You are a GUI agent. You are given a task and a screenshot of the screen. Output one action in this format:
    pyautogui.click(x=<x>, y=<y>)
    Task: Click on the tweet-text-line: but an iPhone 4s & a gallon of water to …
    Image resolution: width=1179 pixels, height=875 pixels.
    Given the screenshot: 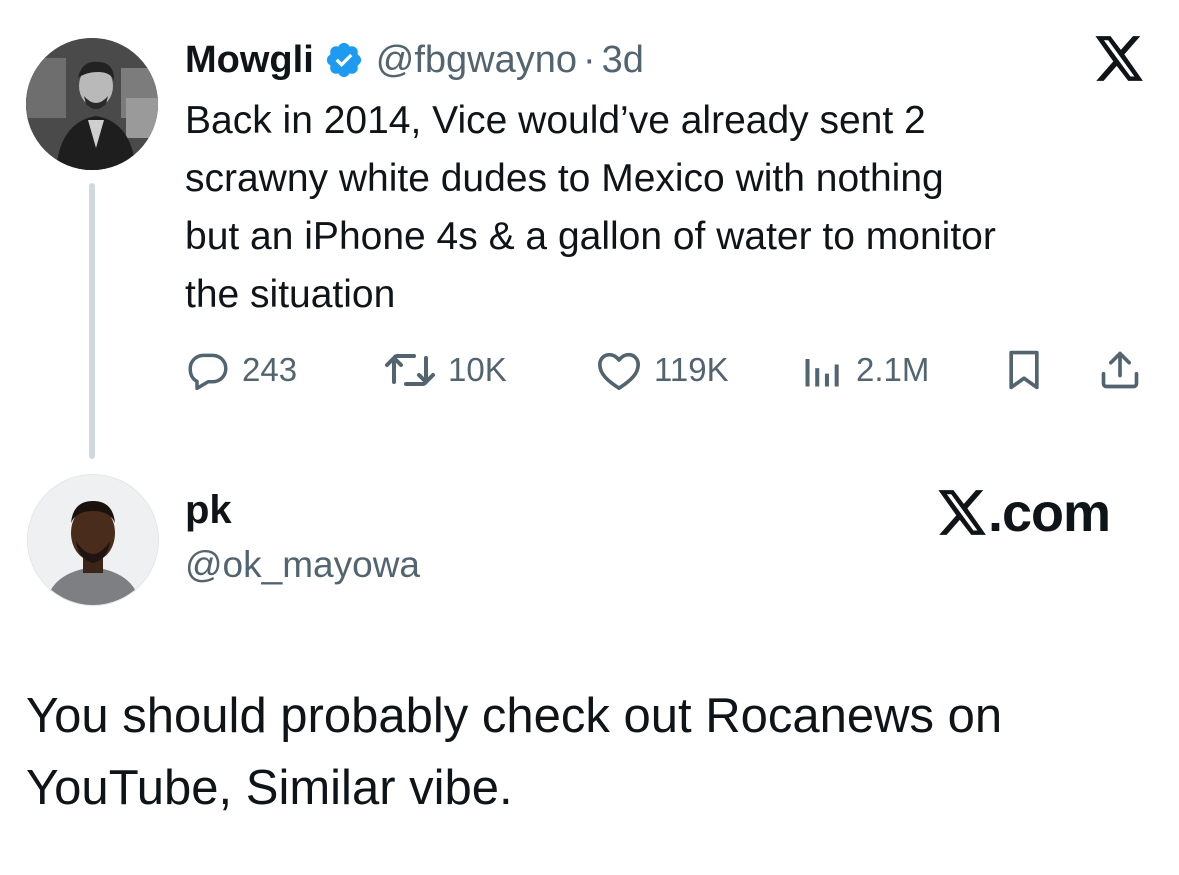 What is the action you would take?
    pyautogui.click(x=590, y=236)
    